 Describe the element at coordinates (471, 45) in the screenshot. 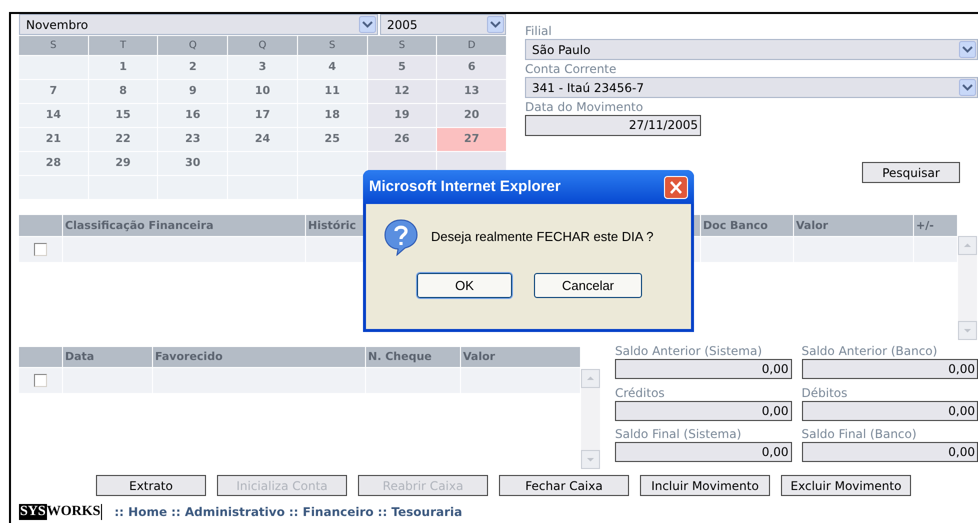

I see `weekday-header: D` at that location.